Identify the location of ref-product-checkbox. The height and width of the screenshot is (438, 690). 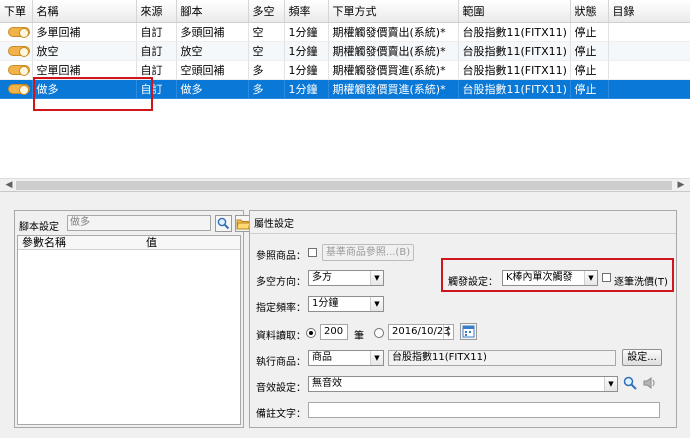
(312, 252).